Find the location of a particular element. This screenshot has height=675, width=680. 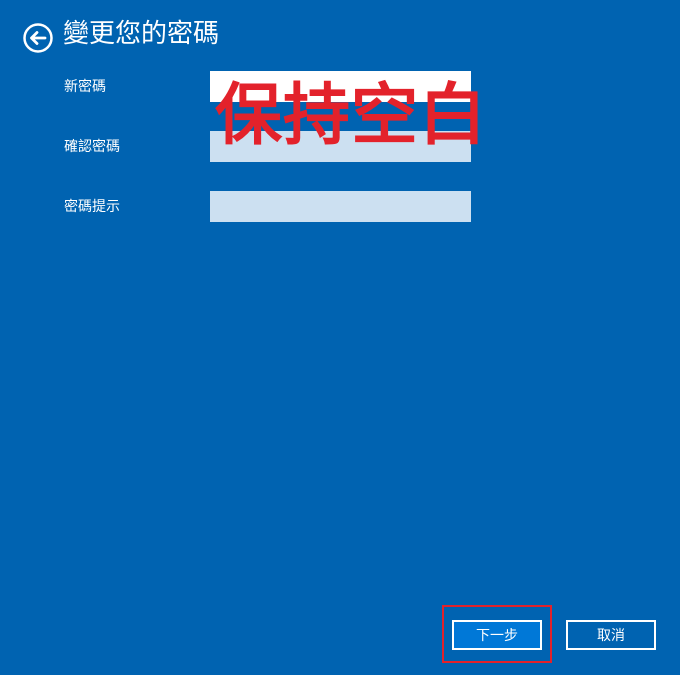

back-button is located at coordinates (38, 38).